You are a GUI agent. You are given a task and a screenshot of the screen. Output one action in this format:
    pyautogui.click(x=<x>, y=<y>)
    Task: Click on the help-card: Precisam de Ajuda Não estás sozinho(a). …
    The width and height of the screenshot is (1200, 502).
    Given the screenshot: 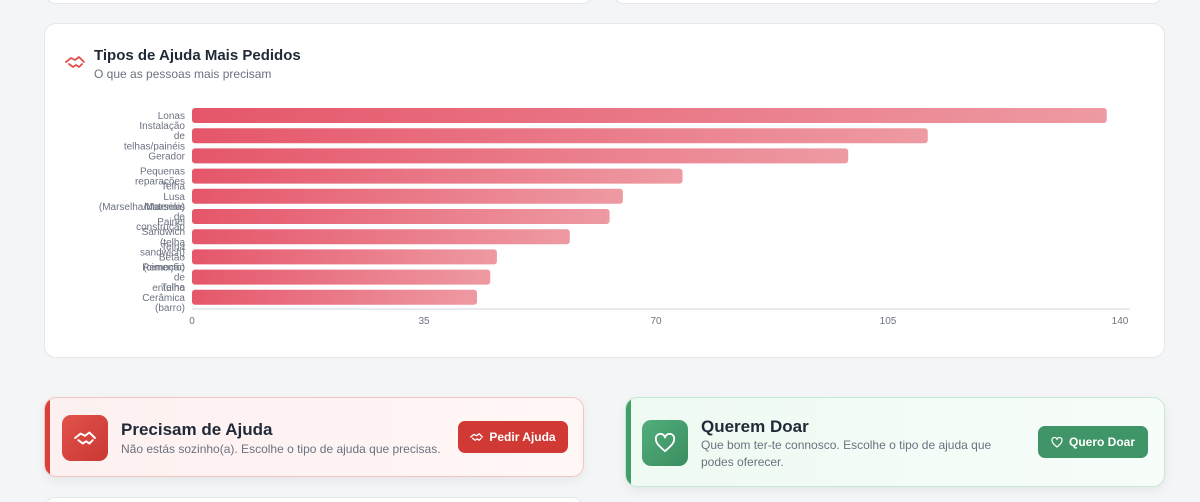 What is the action you would take?
    pyautogui.click(x=314, y=437)
    